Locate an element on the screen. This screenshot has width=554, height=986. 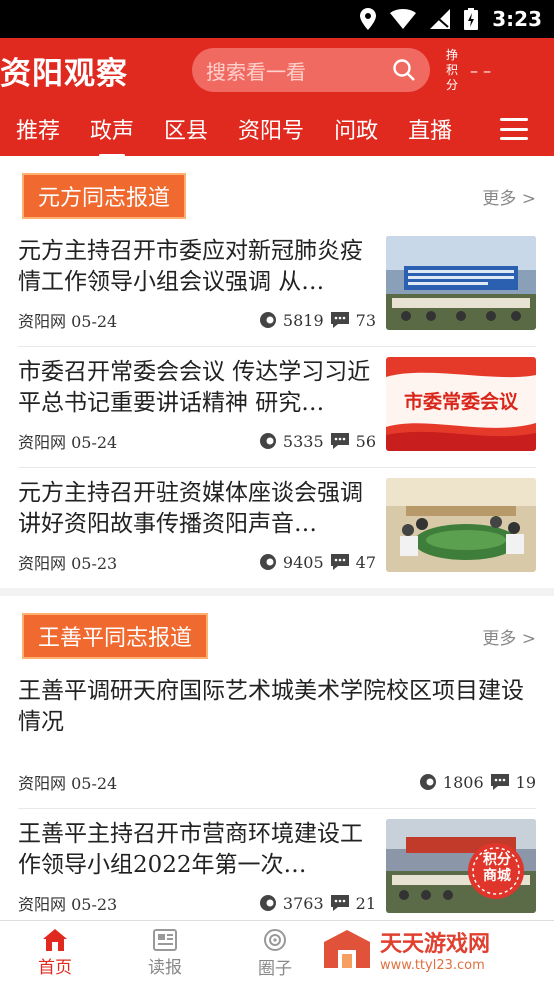
newspaper-icon is located at coordinates (165, 940).